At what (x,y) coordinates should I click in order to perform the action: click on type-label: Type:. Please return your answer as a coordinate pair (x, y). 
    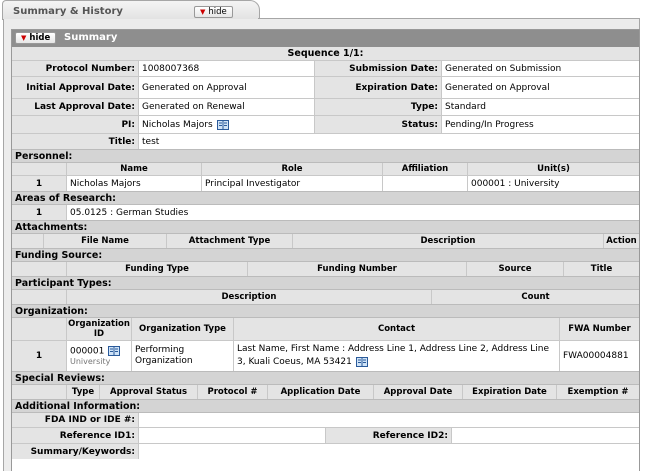
    Looking at the image, I should click on (378, 107).